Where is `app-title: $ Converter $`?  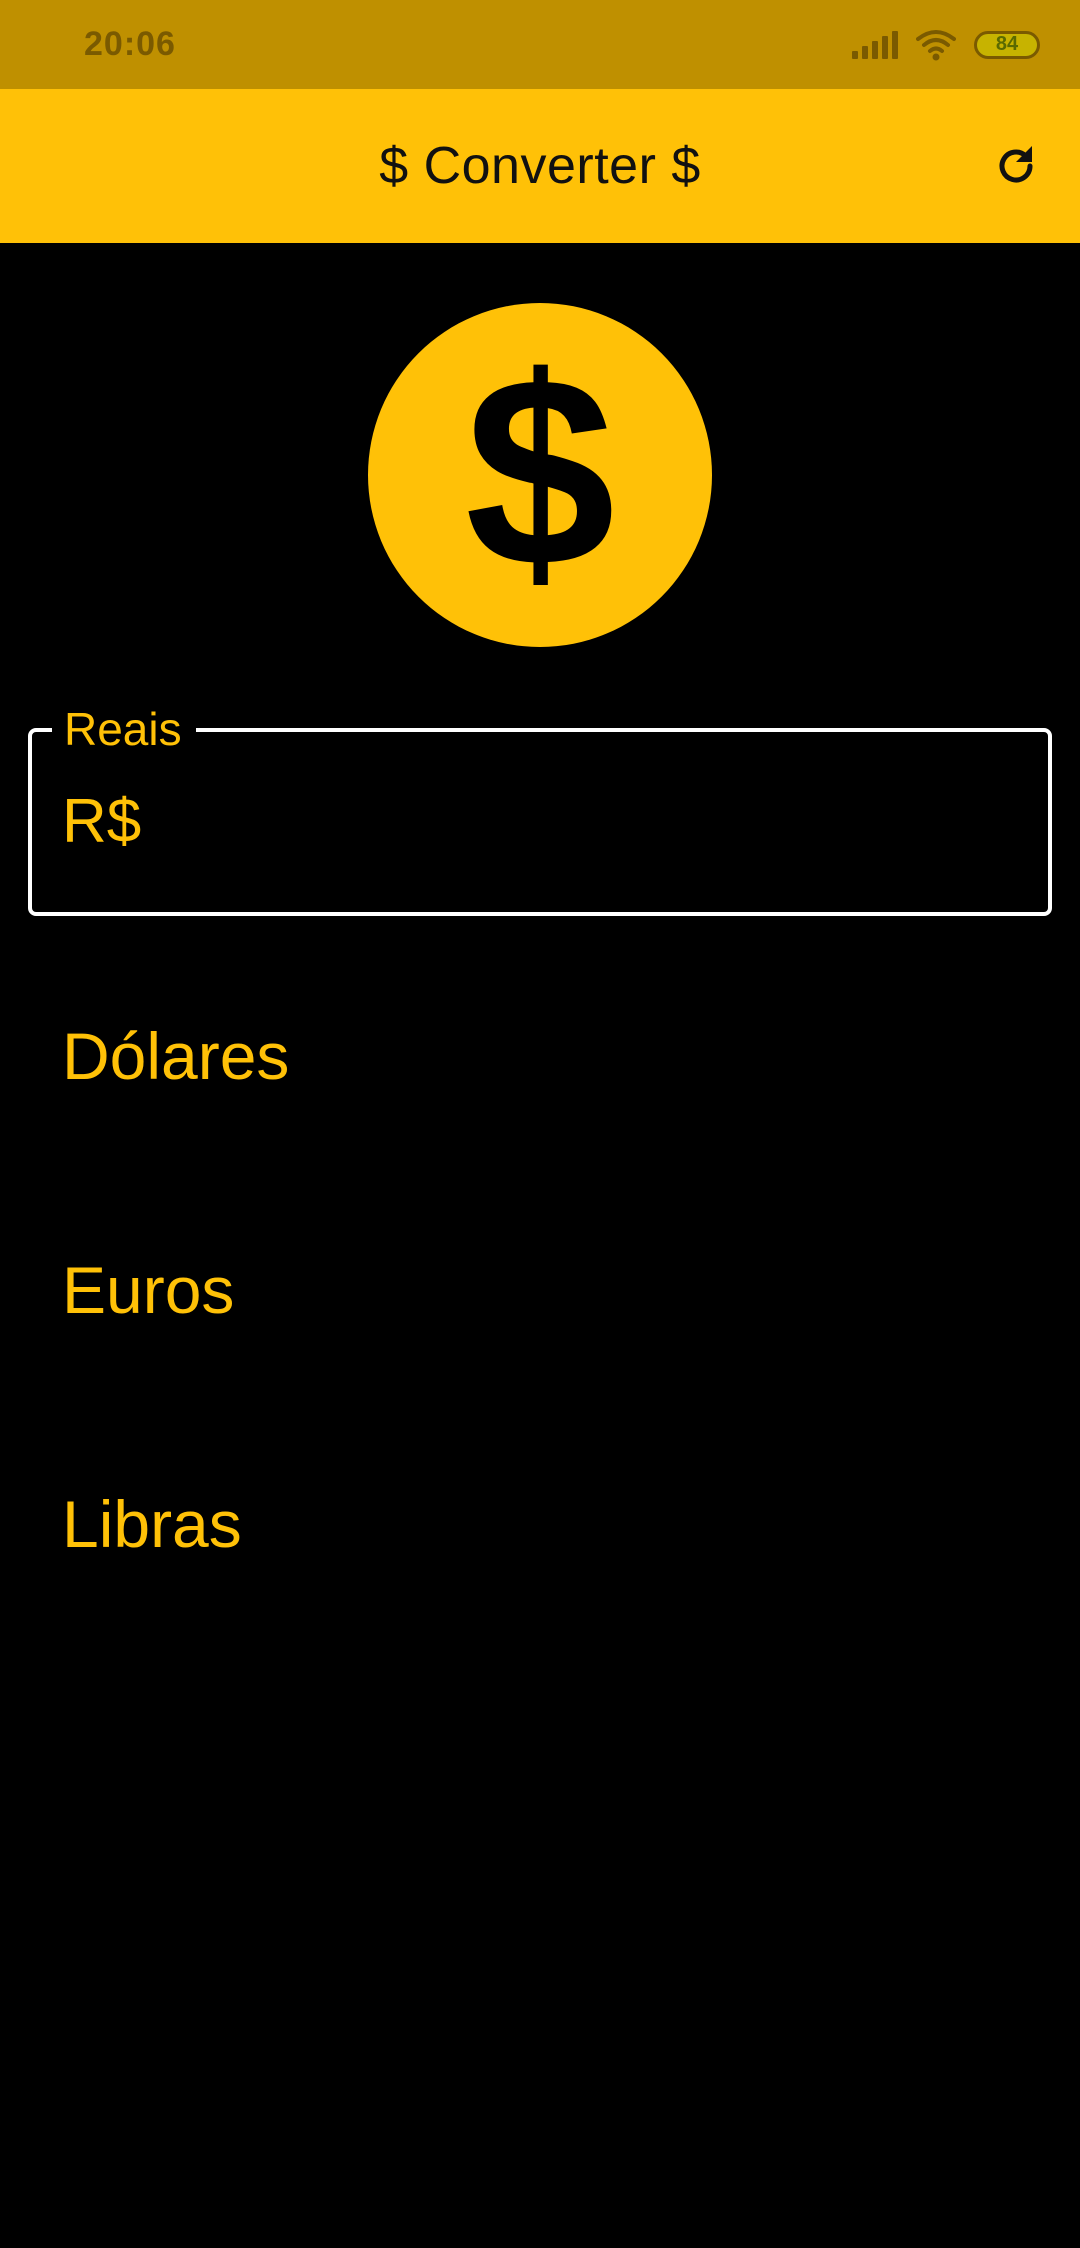
app-title: $ Converter $ is located at coordinates (540, 166).